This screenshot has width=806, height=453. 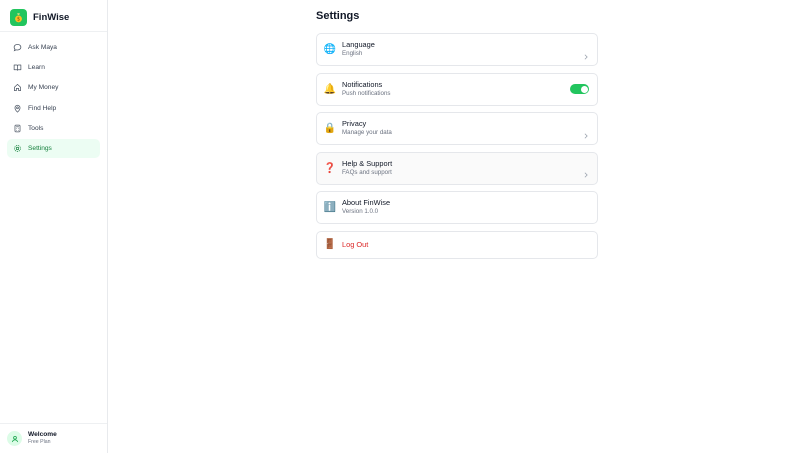 What do you see at coordinates (17, 87) in the screenshot?
I see `home-icon` at bounding box center [17, 87].